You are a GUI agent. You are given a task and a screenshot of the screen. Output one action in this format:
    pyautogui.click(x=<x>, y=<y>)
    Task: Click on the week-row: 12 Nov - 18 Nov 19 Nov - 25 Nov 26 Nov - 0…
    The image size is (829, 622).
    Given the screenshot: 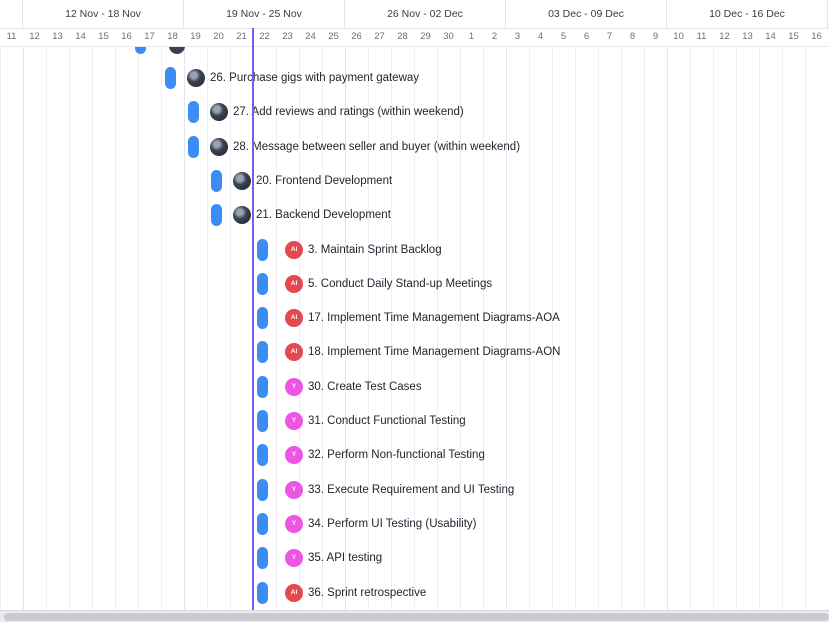 What is the action you would take?
    pyautogui.click(x=414, y=14)
    